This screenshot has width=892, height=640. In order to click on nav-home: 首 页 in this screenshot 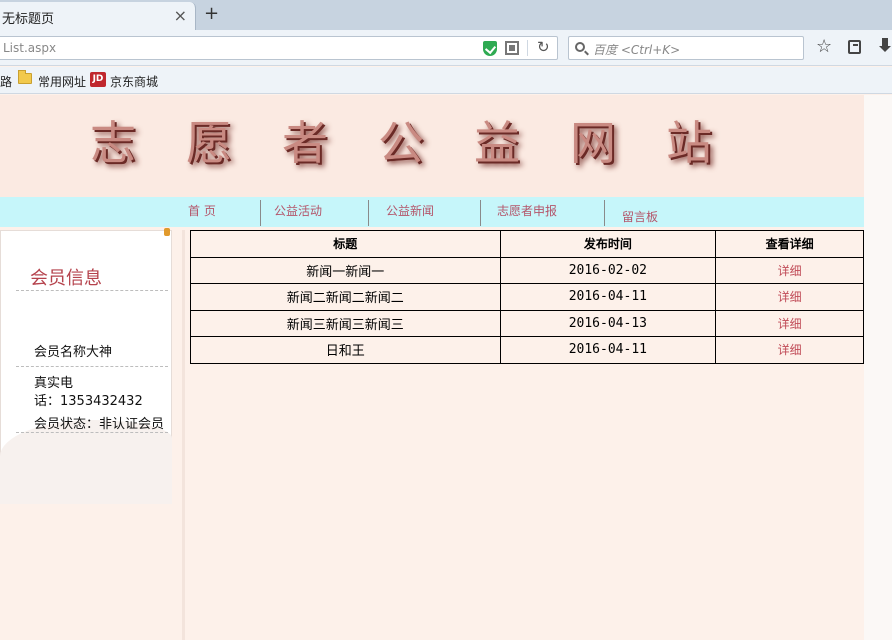, I will do `click(202, 210)`.